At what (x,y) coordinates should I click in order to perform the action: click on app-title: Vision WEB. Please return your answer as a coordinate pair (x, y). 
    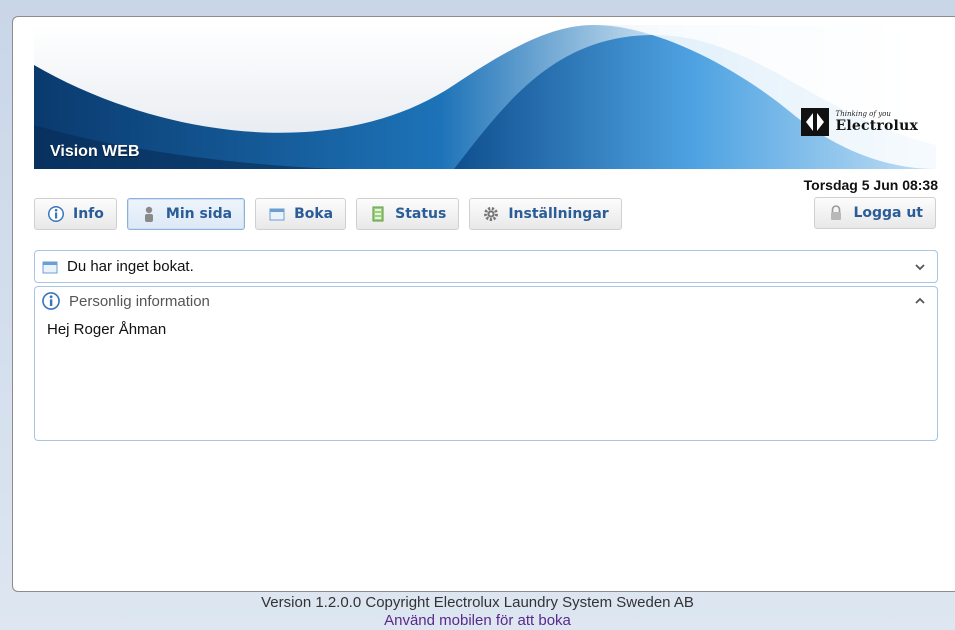
    Looking at the image, I should click on (95, 151).